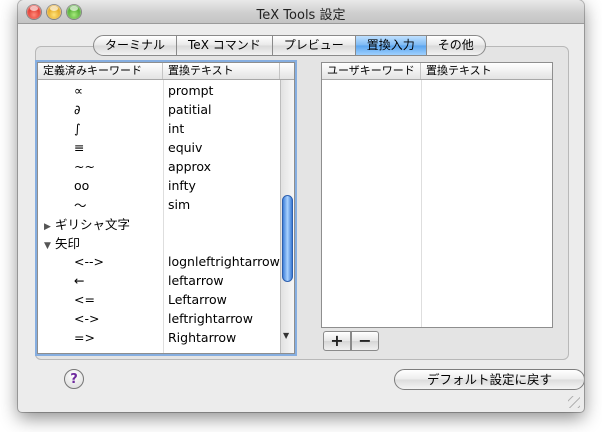  I want to click on table-row: 〜 sim, so click(160, 204).